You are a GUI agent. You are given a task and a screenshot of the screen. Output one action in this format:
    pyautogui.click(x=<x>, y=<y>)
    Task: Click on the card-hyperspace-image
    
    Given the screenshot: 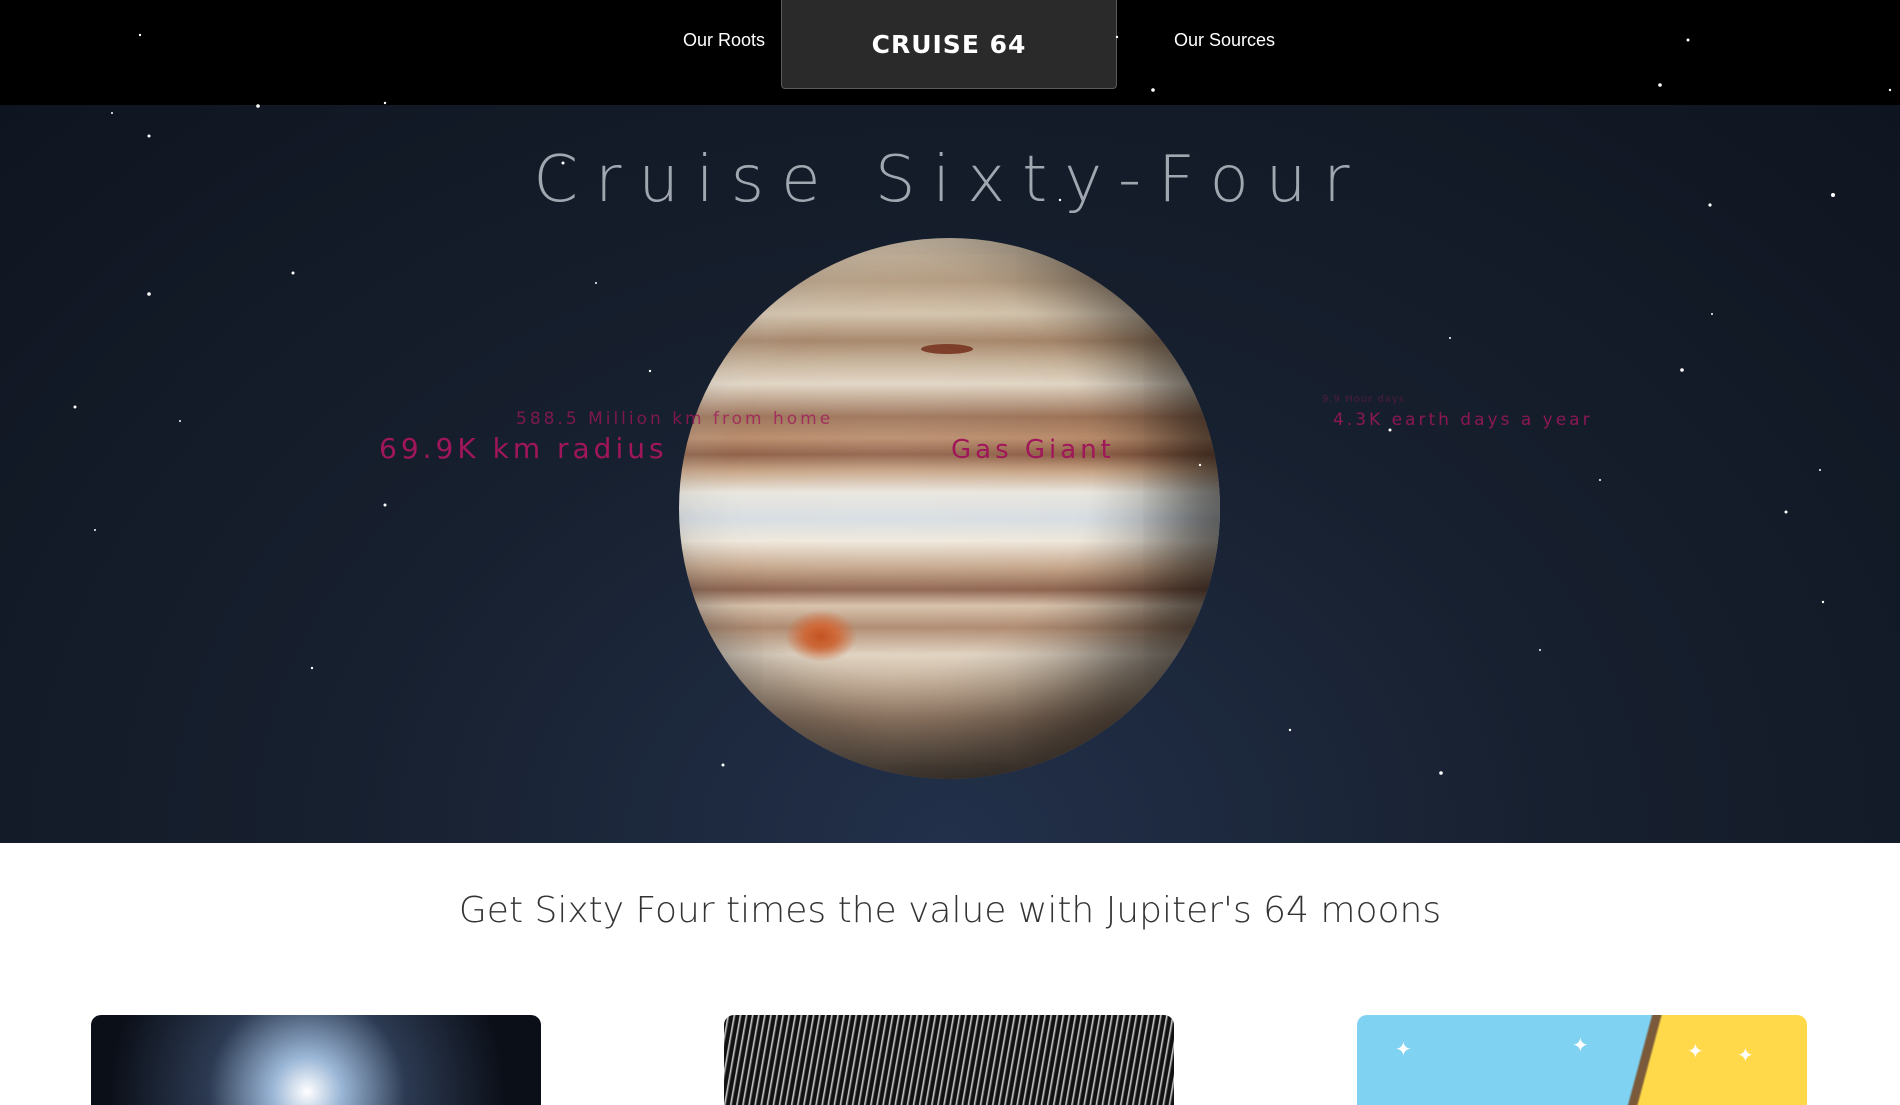 What is the action you would take?
    pyautogui.click(x=949, y=1060)
    